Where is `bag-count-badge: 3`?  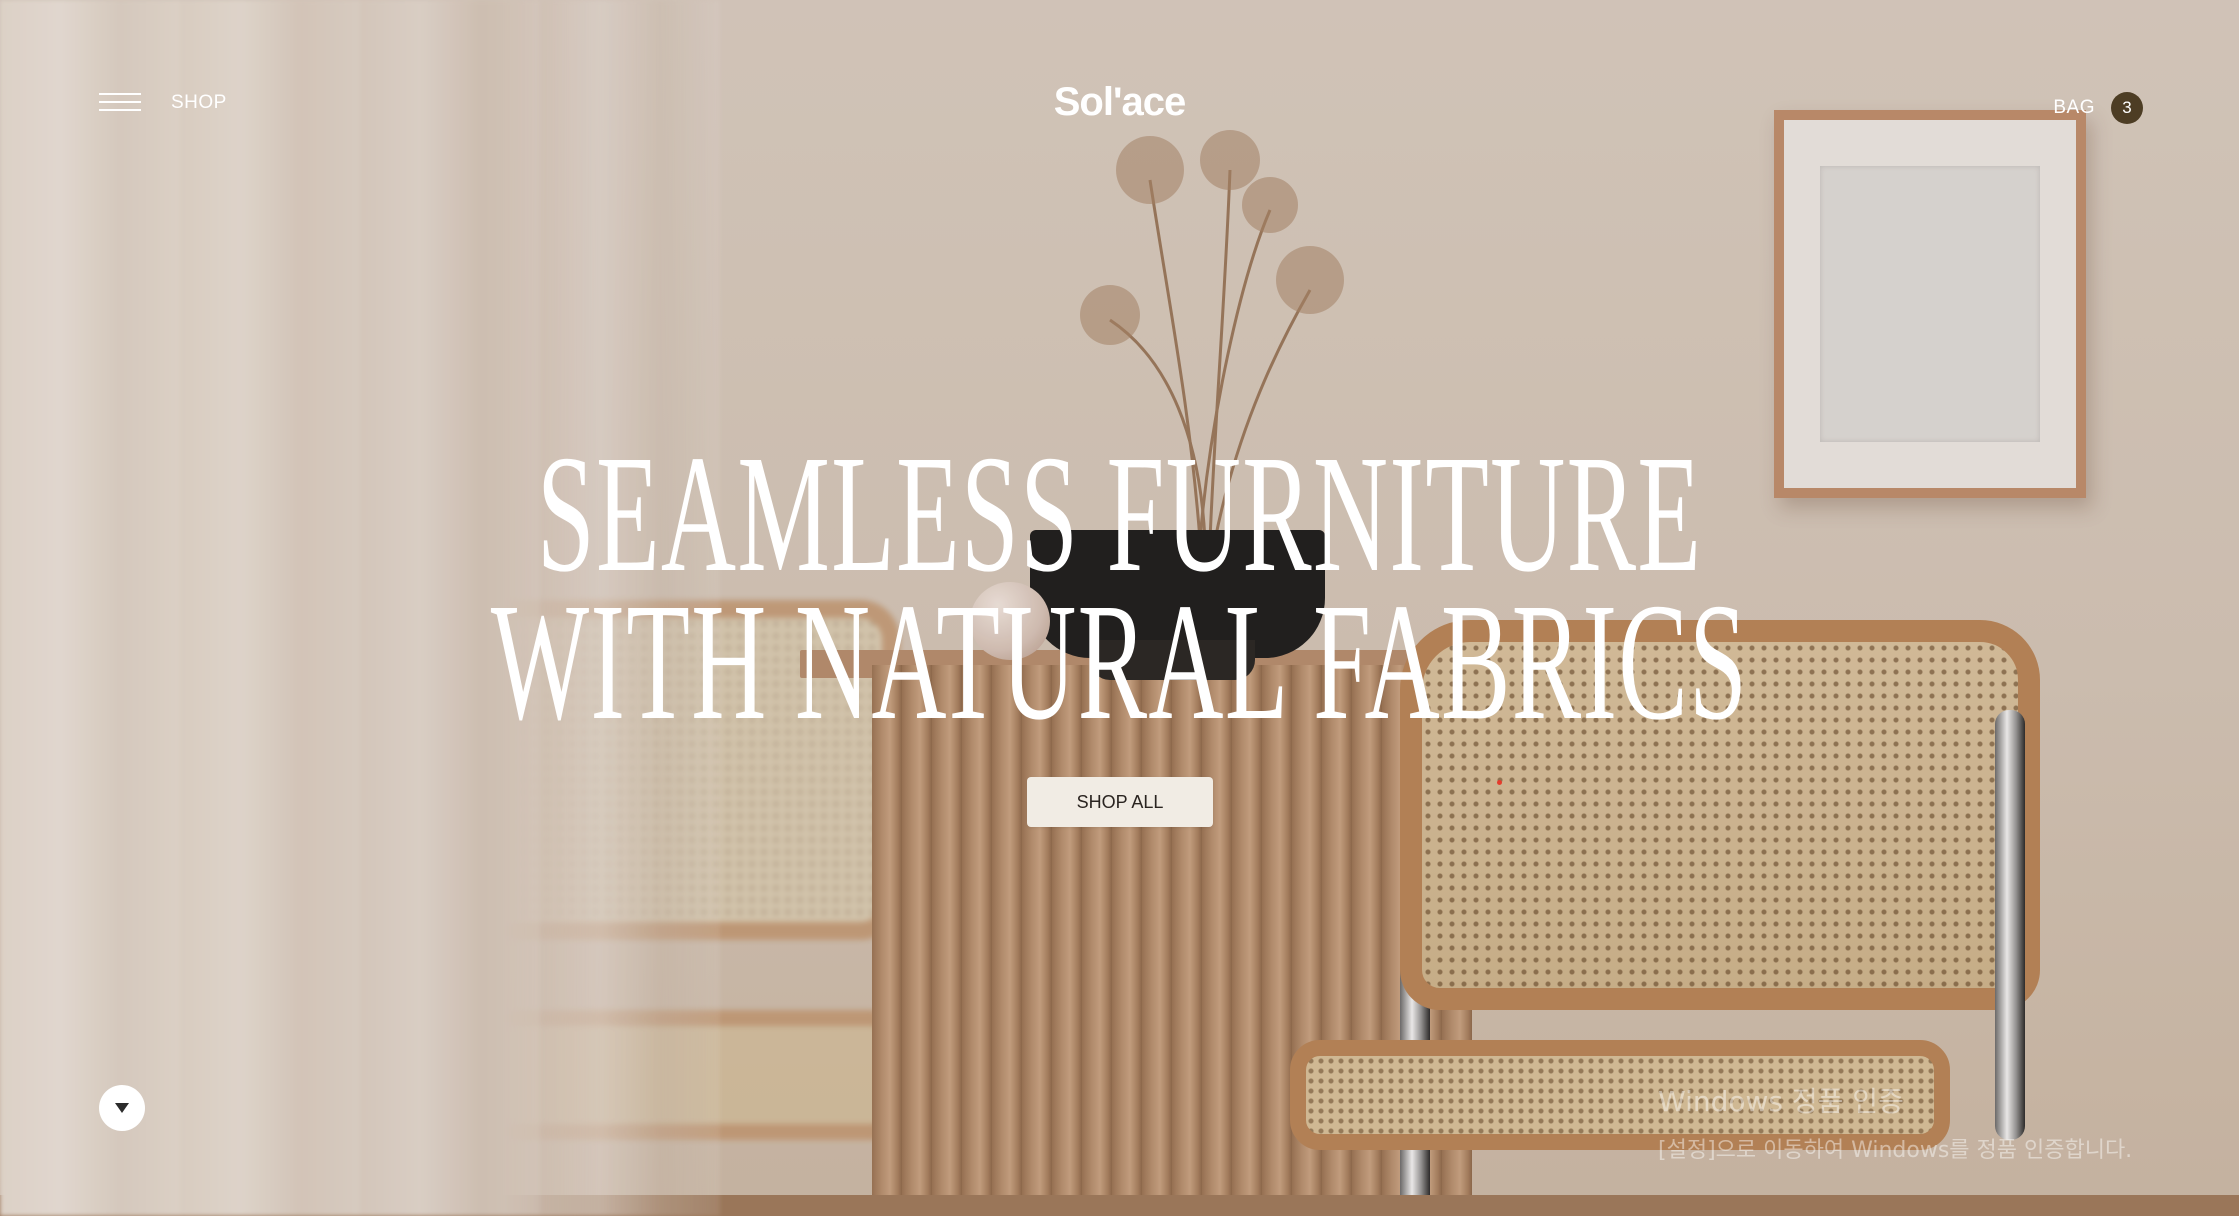
bag-count-badge: 3 is located at coordinates (2127, 108).